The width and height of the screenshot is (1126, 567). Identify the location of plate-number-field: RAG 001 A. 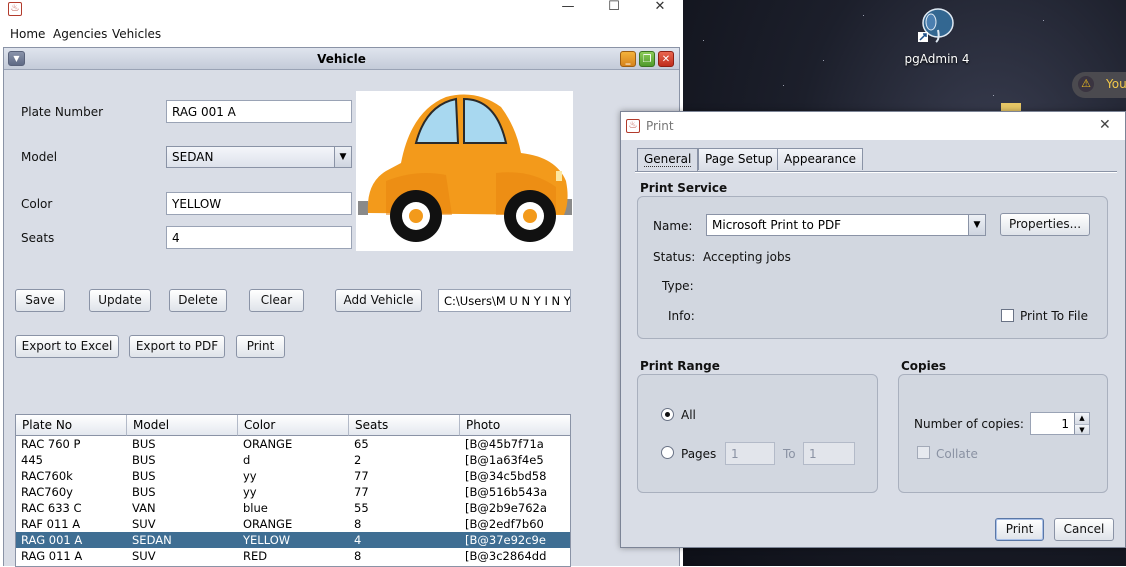
(259, 111).